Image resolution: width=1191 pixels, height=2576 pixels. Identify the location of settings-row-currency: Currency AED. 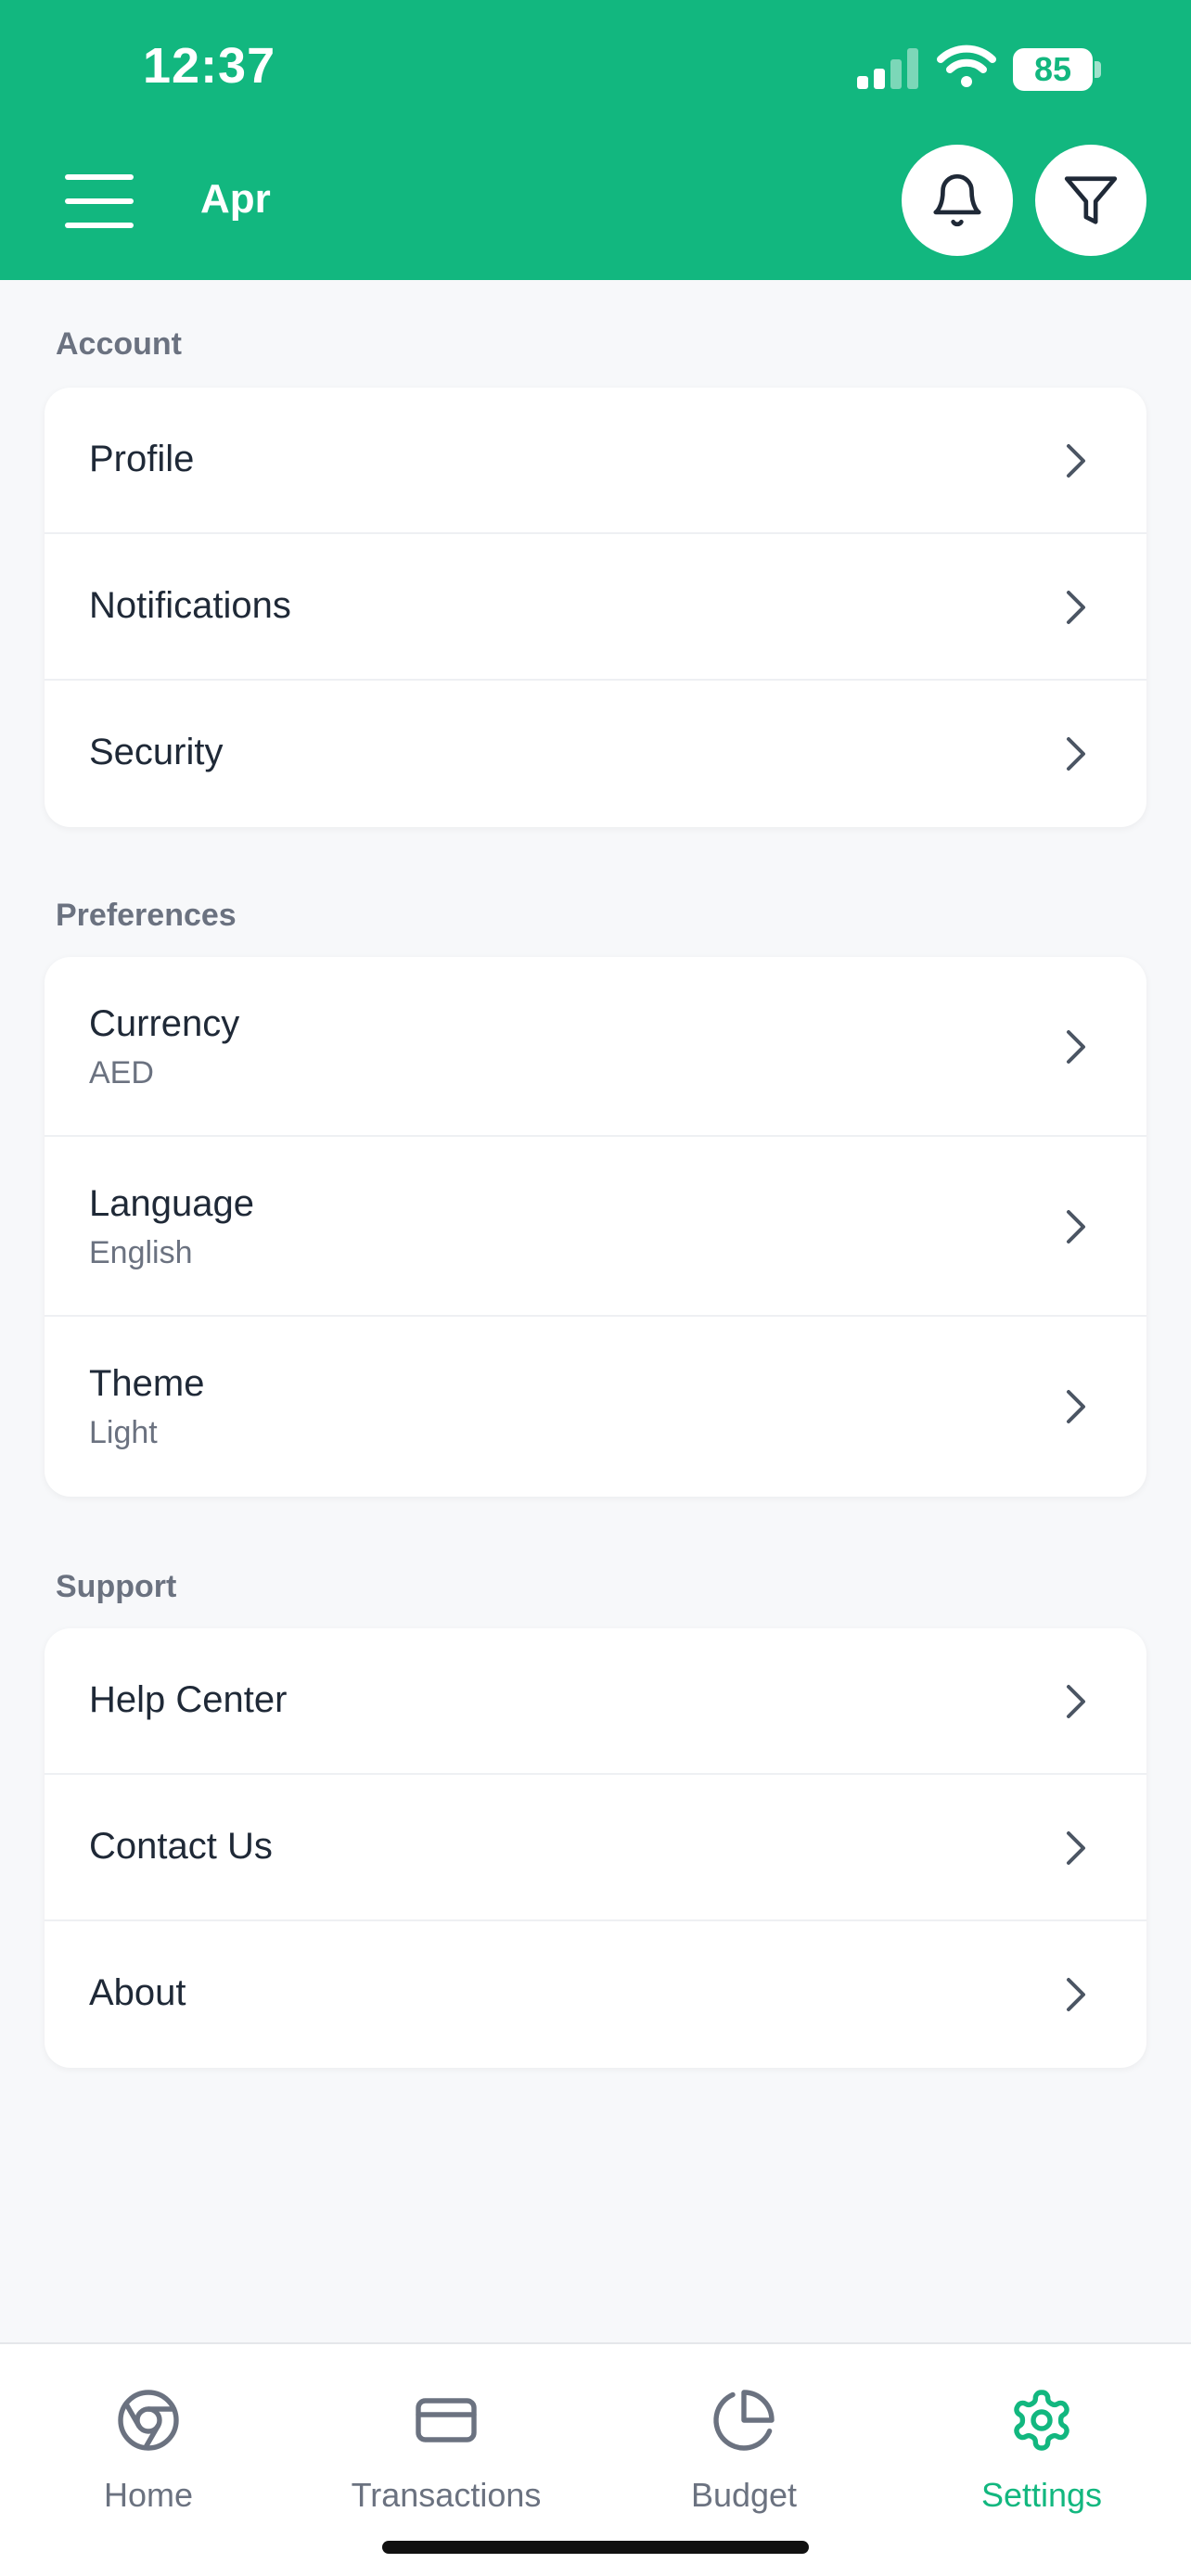
(595, 1047).